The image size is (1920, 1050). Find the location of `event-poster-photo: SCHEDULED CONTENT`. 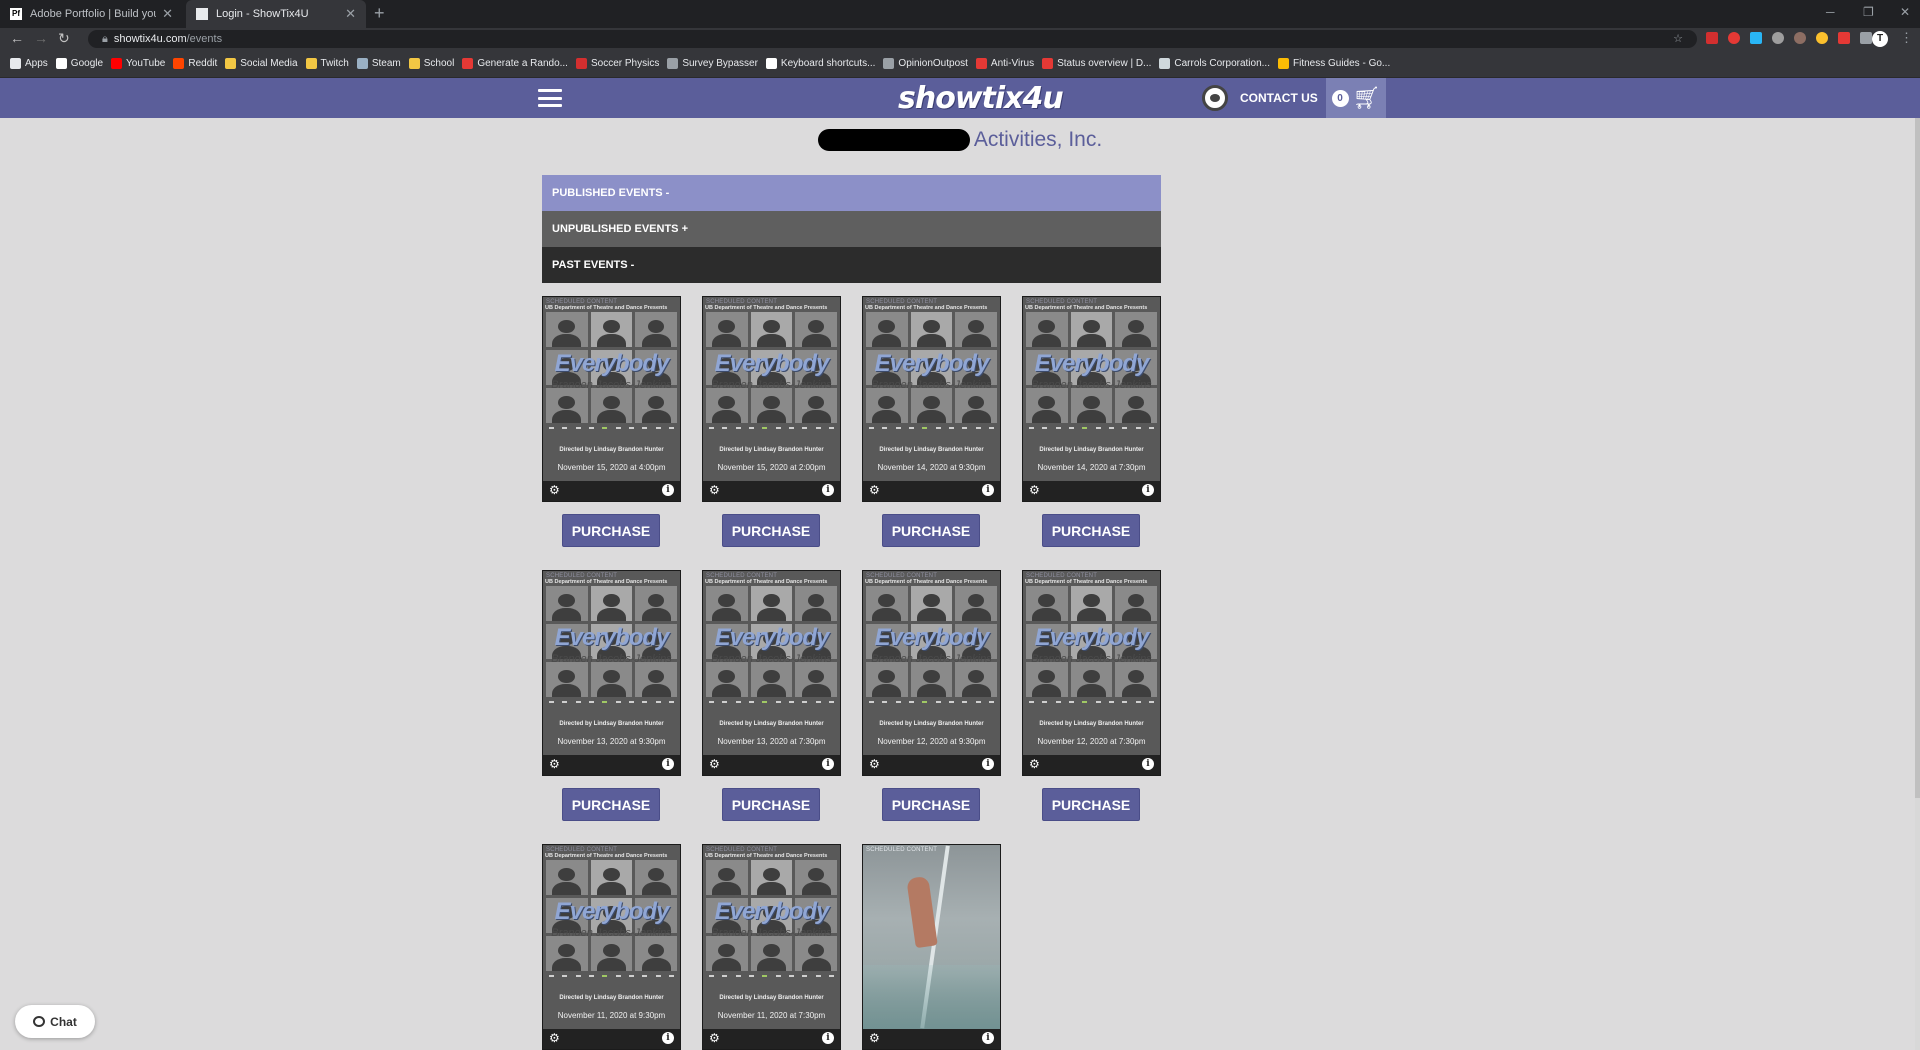

event-poster-photo: SCHEDULED CONTENT is located at coordinates (931, 937).